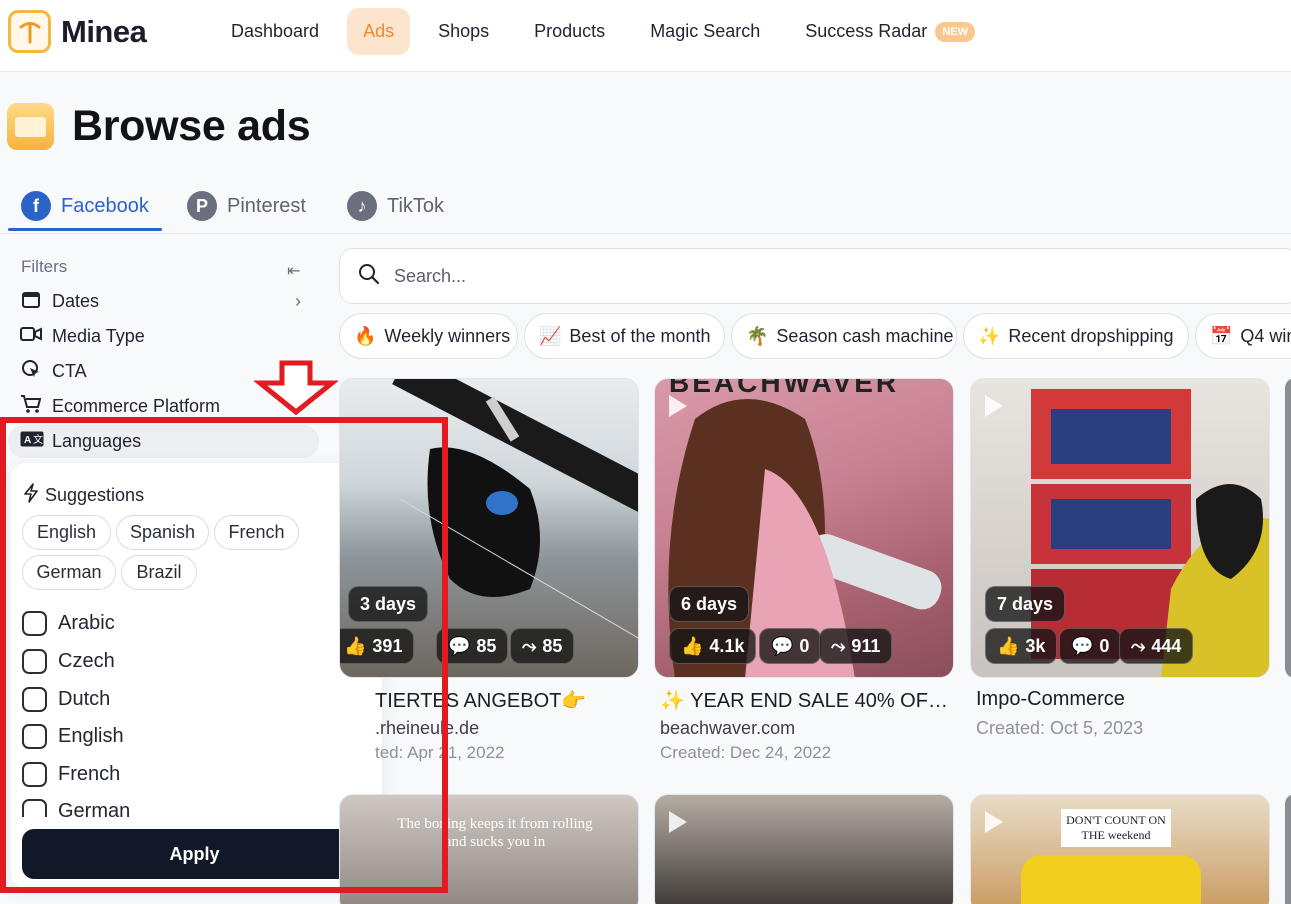 This screenshot has height=904, width=1291. Describe the element at coordinates (31, 336) in the screenshot. I see `video-icon` at that location.